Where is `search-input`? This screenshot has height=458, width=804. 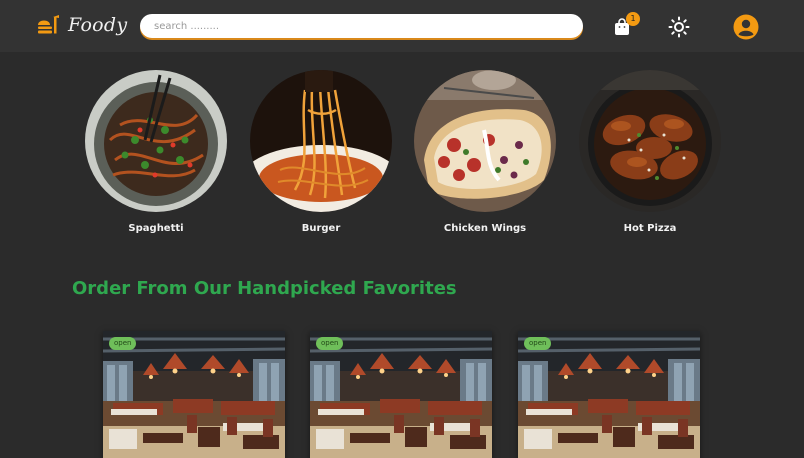
search-input is located at coordinates (361, 26).